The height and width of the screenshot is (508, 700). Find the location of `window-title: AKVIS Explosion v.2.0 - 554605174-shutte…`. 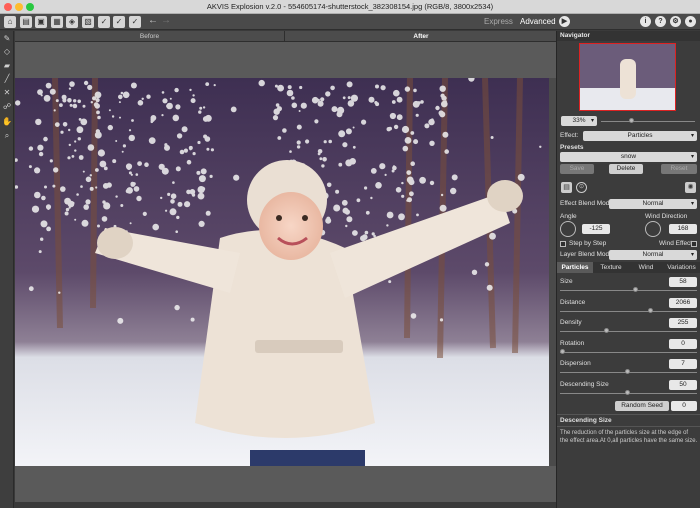

window-title: AKVIS Explosion v.2.0 - 554605174-shutte… is located at coordinates (350, 6).